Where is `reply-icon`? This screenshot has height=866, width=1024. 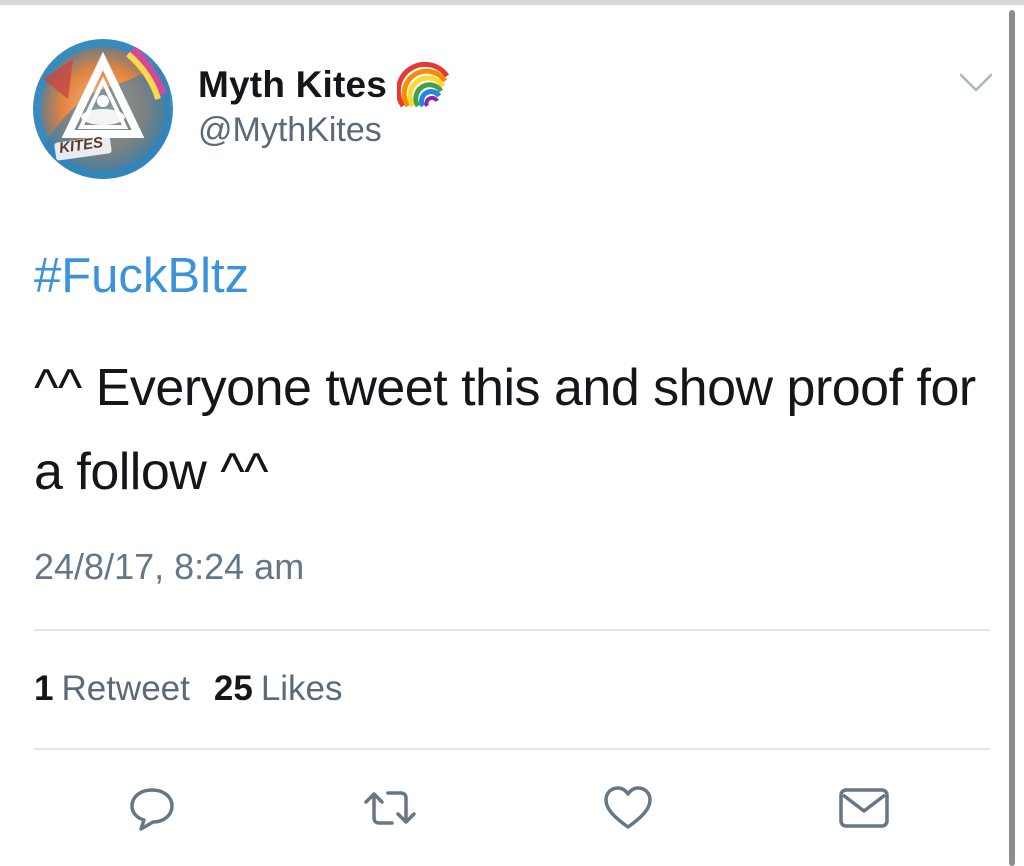
reply-icon is located at coordinates (152, 809).